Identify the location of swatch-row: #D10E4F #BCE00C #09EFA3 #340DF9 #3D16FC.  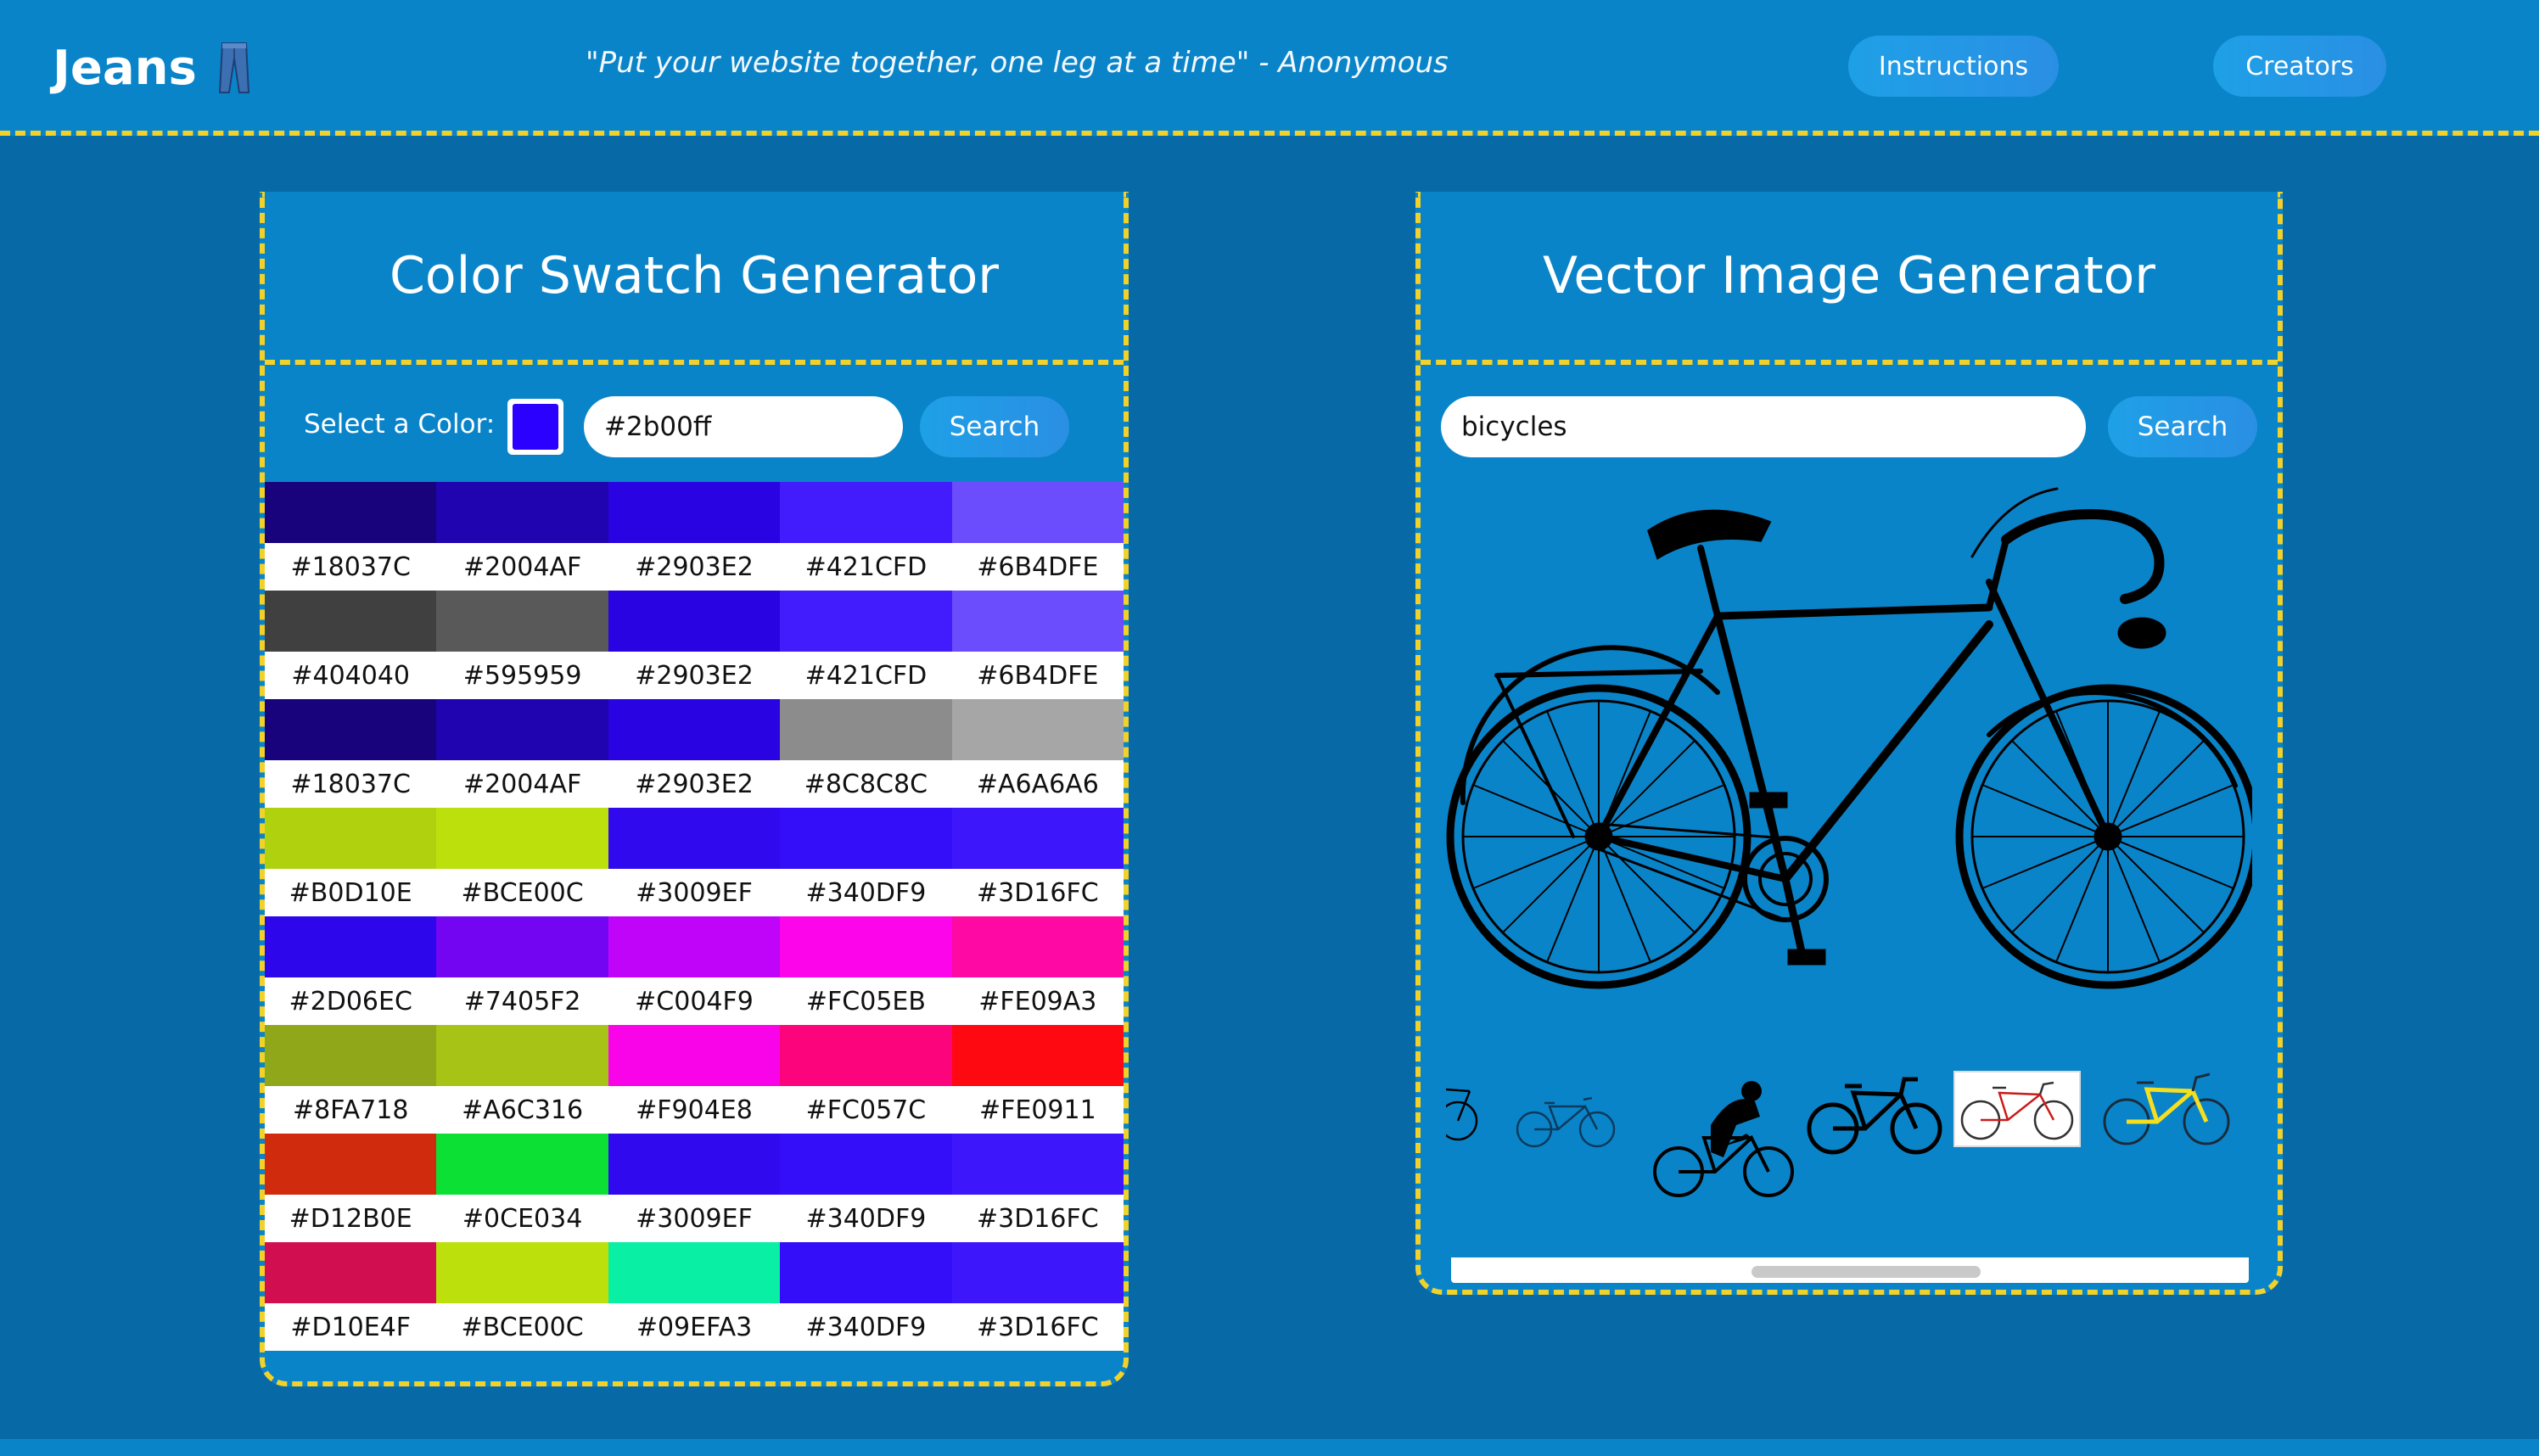
(694, 1296).